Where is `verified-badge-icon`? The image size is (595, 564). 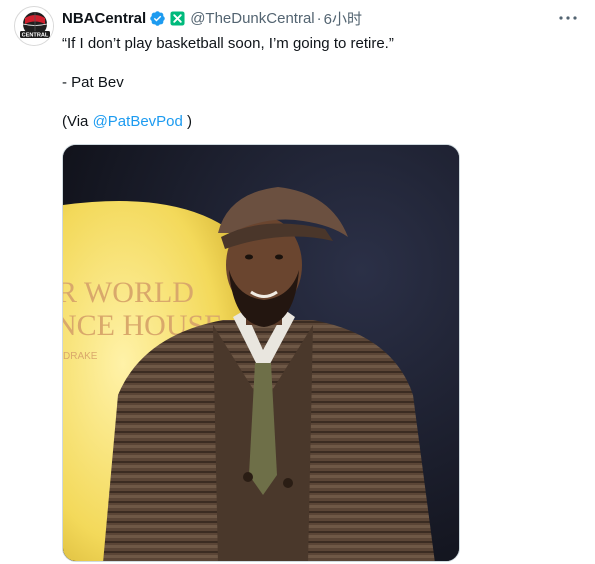
verified-badge-icon is located at coordinates (157, 18).